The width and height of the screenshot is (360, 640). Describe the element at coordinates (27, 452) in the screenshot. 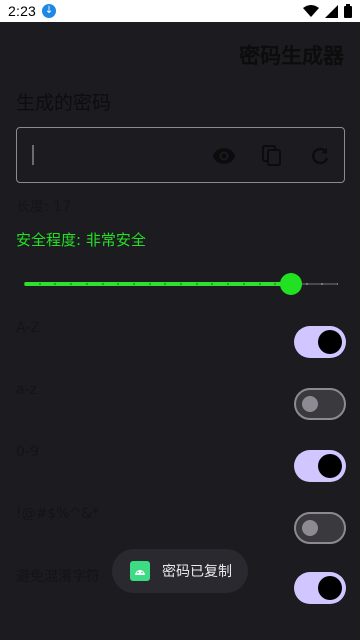

I see `option-label: 0-9` at that location.